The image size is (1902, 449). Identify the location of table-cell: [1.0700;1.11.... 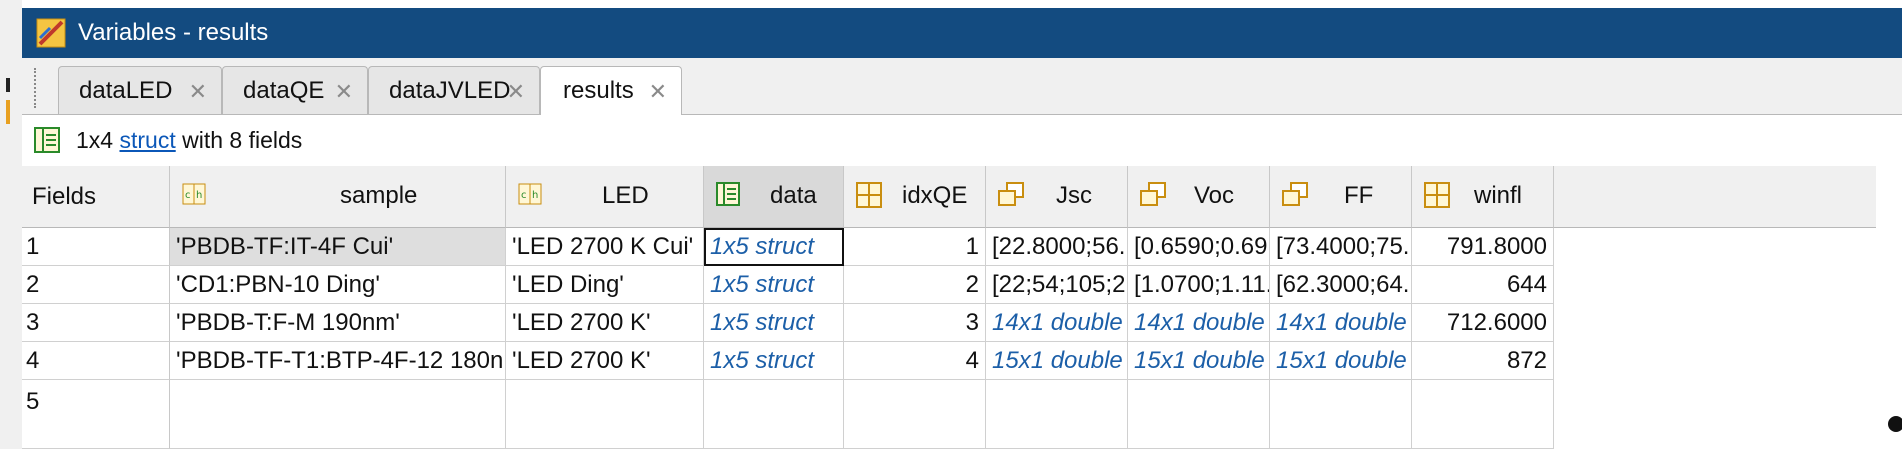
(1199, 285).